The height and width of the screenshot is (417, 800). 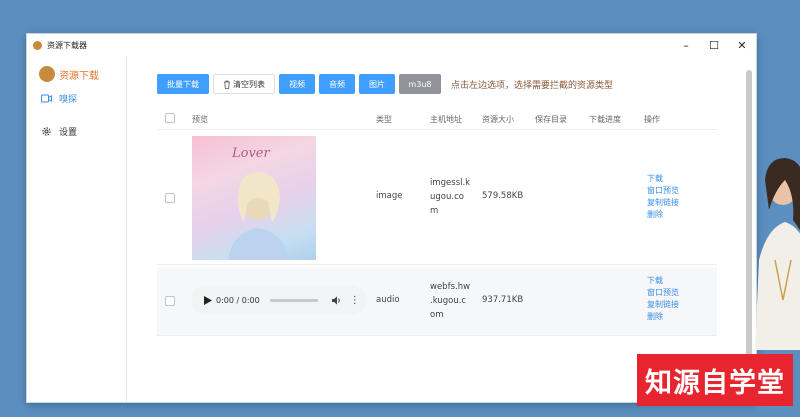 What do you see at coordinates (293, 300) in the screenshot?
I see `audio-progress-bar` at bounding box center [293, 300].